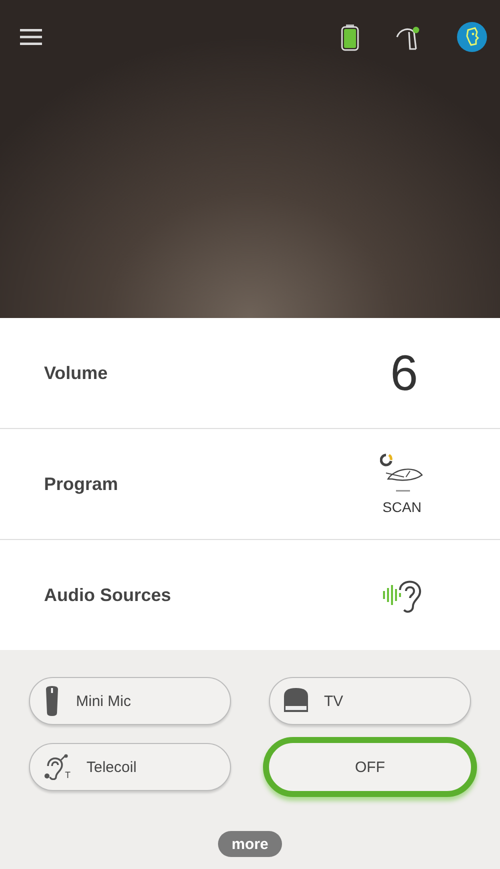 This screenshot has width=500, height=869. Describe the element at coordinates (472, 37) in the screenshot. I see `profile-head-icon` at that location.